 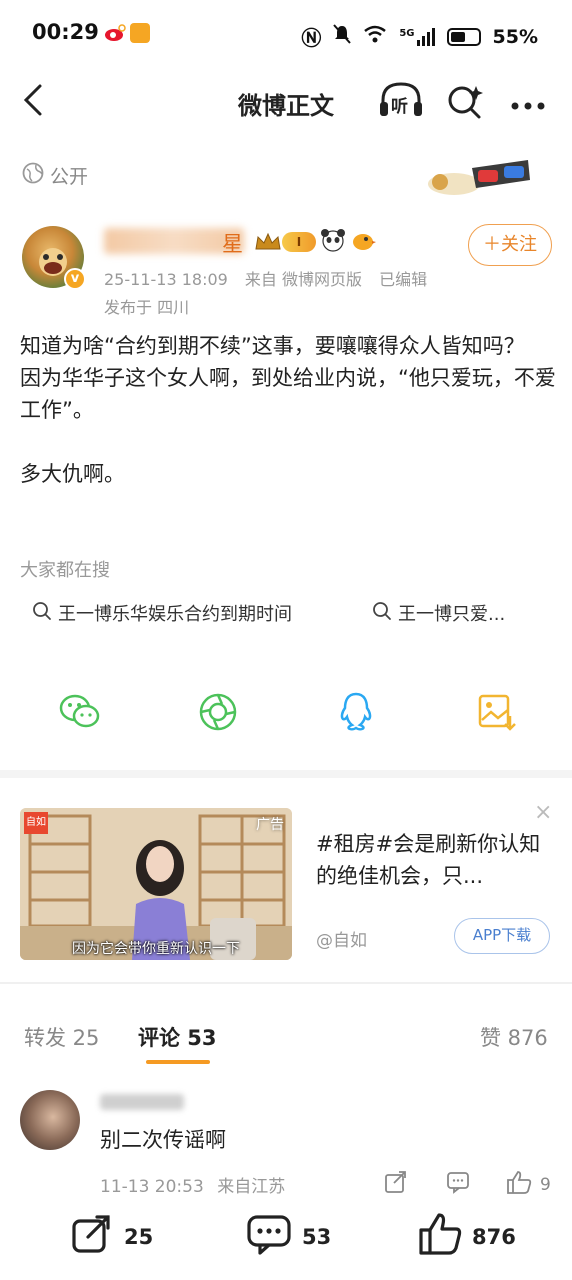 What do you see at coordinates (286, 35) in the screenshot?
I see `status-bar: 00:29 Ⓝ 5G 55%` at bounding box center [286, 35].